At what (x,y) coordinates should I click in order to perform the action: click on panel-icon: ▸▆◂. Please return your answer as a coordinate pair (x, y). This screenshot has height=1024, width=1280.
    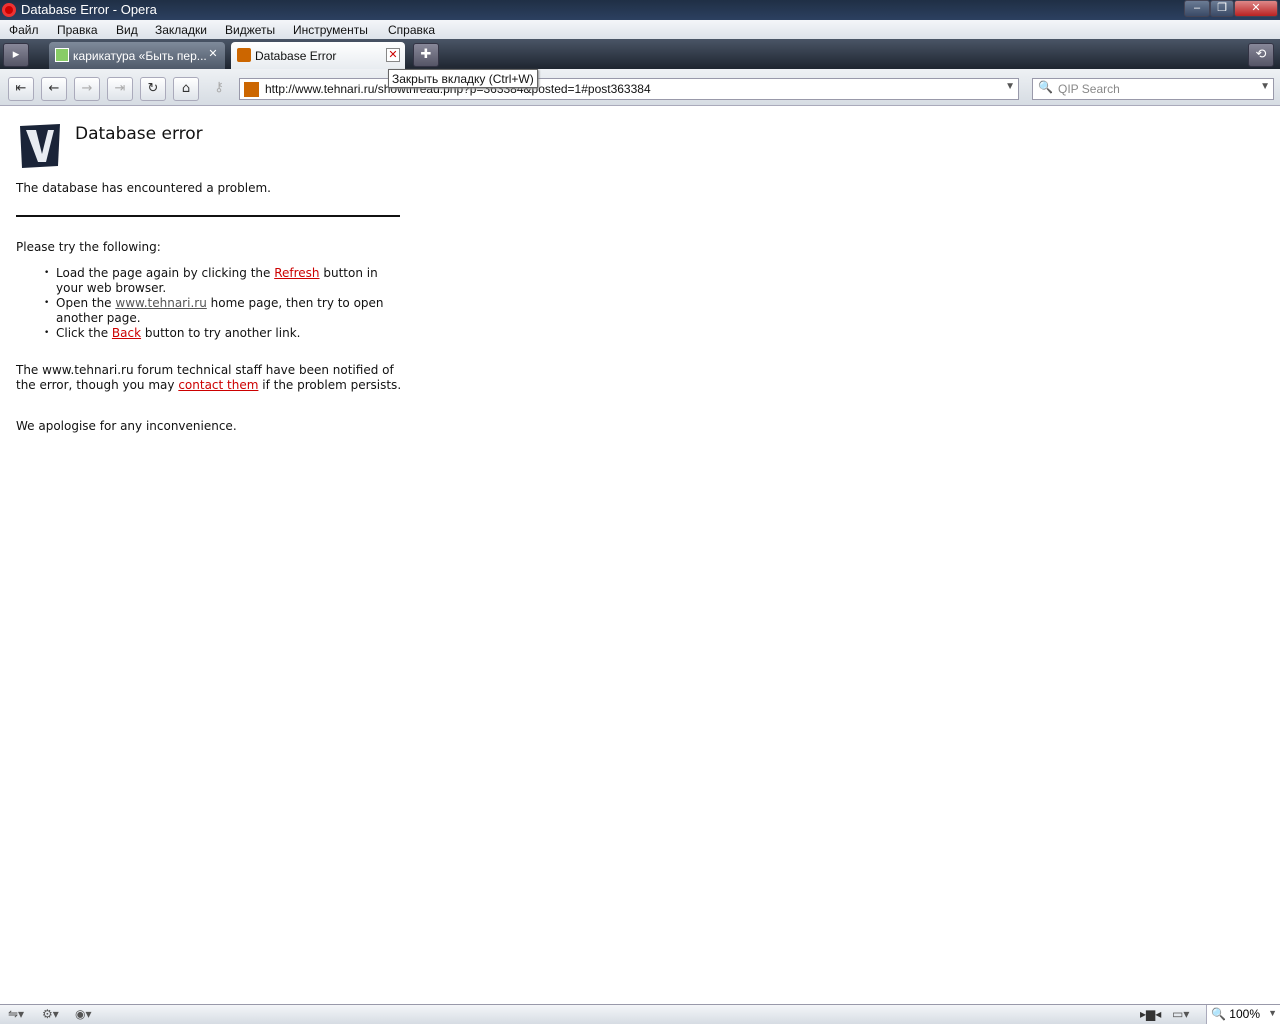
    Looking at the image, I should click on (1150, 1014).